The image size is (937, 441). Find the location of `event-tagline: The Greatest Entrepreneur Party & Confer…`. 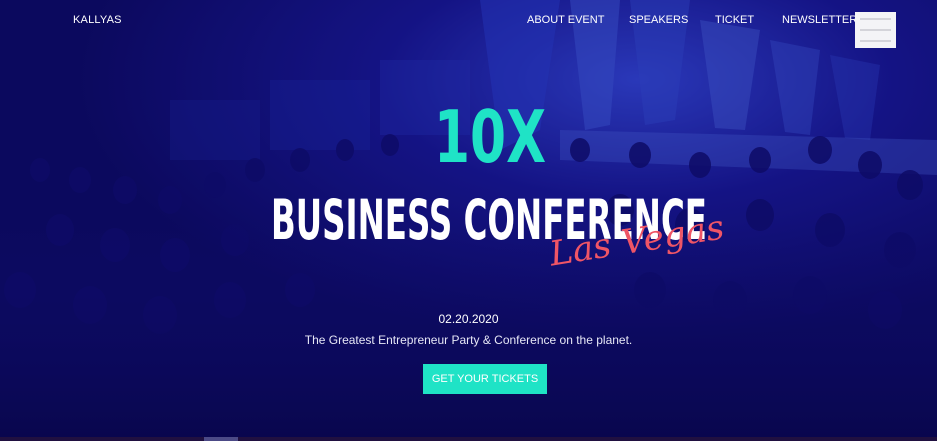

event-tagline: The Greatest Entrepreneur Party & Confer… is located at coordinates (468, 340).